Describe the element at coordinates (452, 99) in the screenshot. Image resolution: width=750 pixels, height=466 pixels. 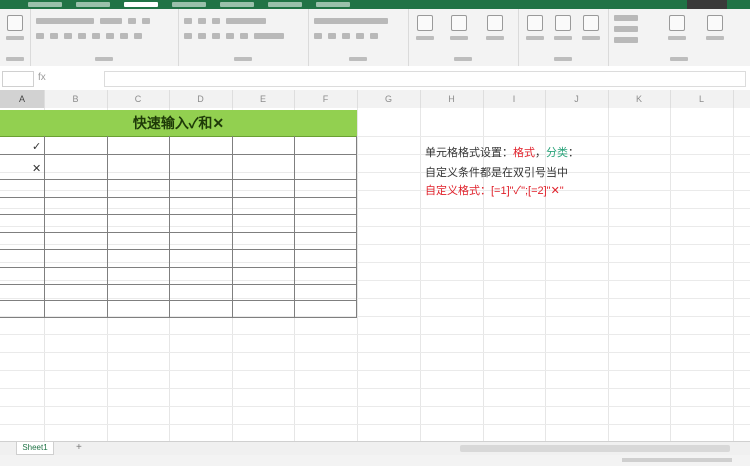
I see `column-header-h: H` at that location.